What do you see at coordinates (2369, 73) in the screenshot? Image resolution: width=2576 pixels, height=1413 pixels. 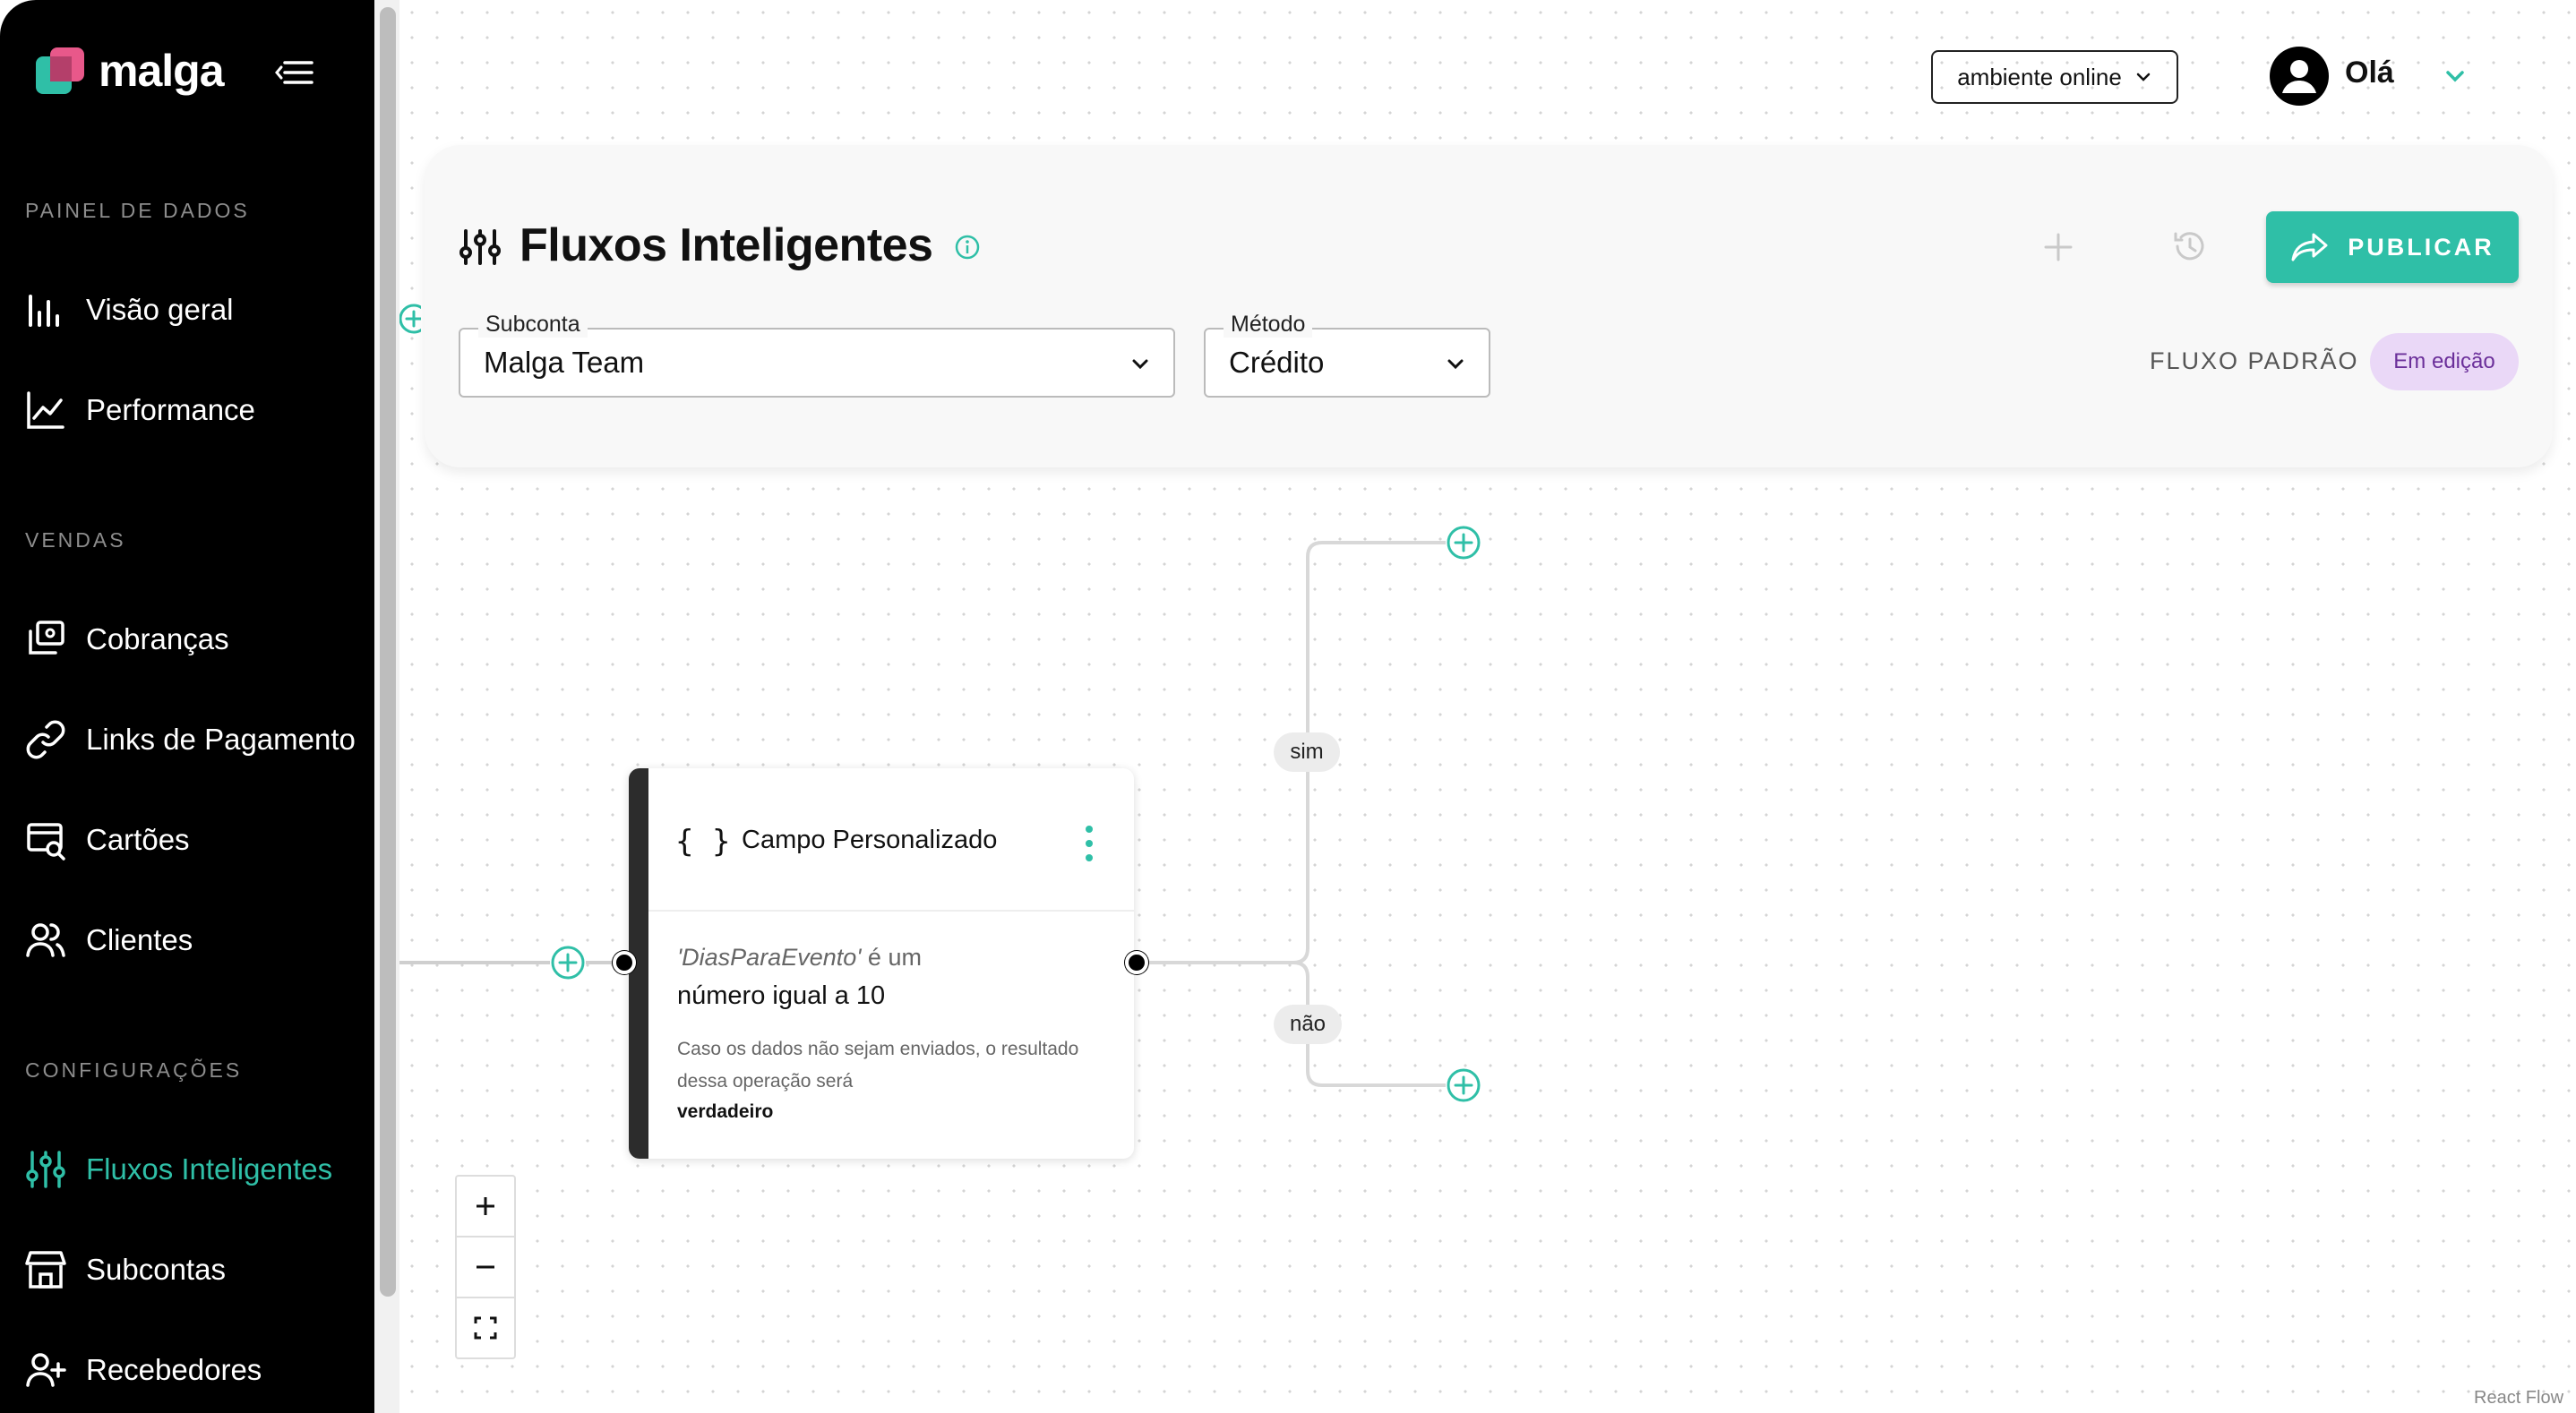 I see `user-greeting: Olá` at bounding box center [2369, 73].